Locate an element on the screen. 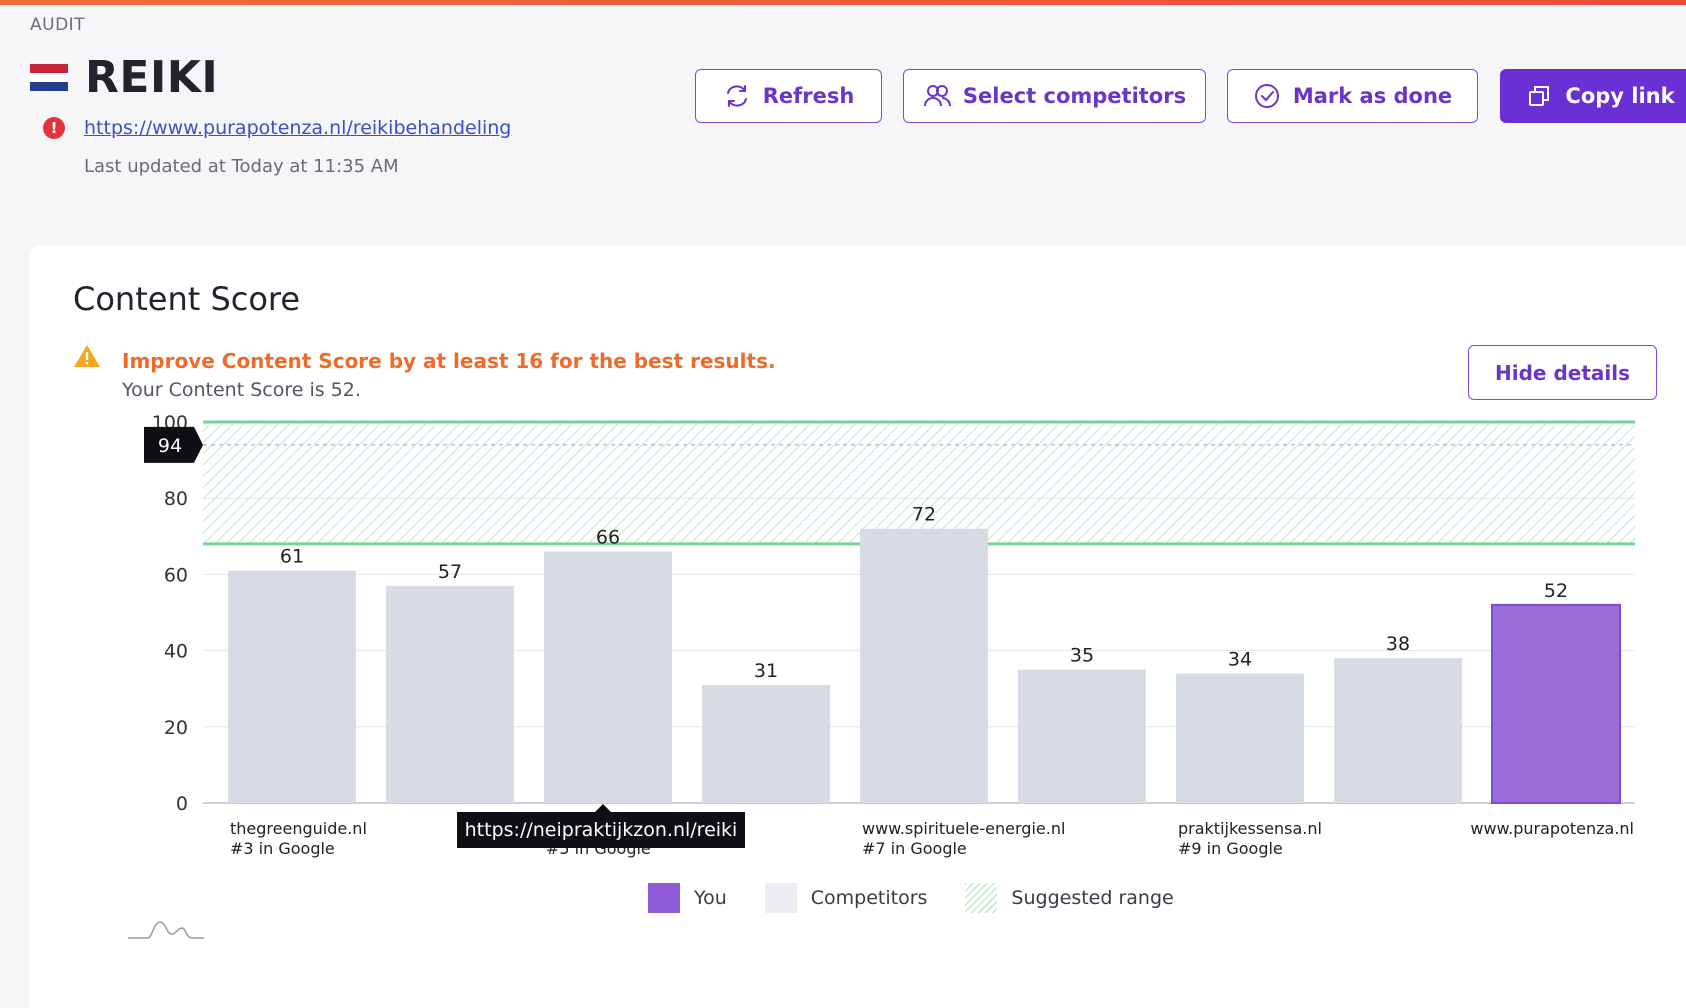 This screenshot has width=1686, height=1008. y-tick-label: 80 is located at coordinates (176, 499).